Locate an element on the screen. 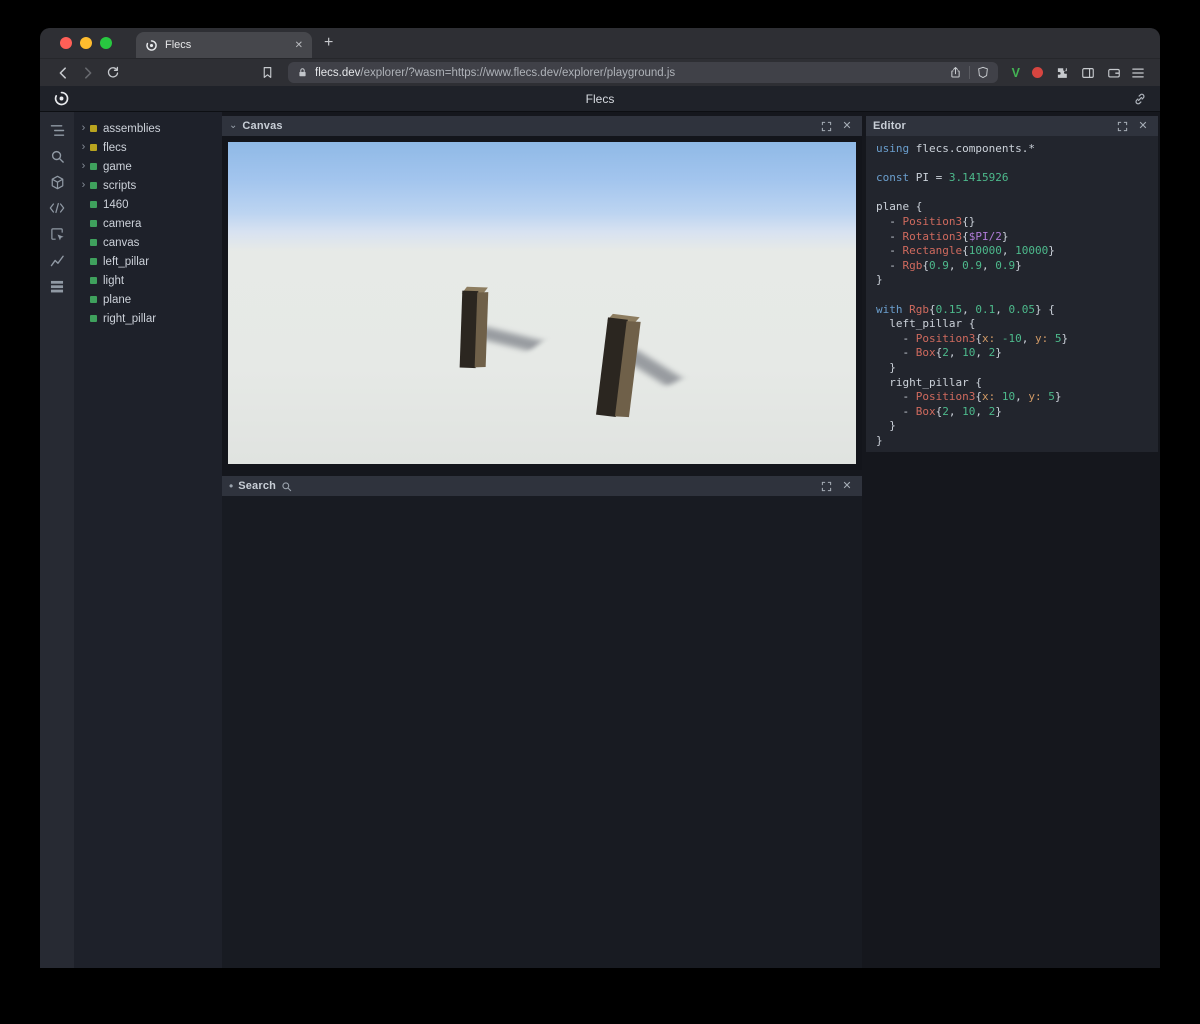 The image size is (1200, 1024). new-tab-button: + is located at coordinates (328, 43).